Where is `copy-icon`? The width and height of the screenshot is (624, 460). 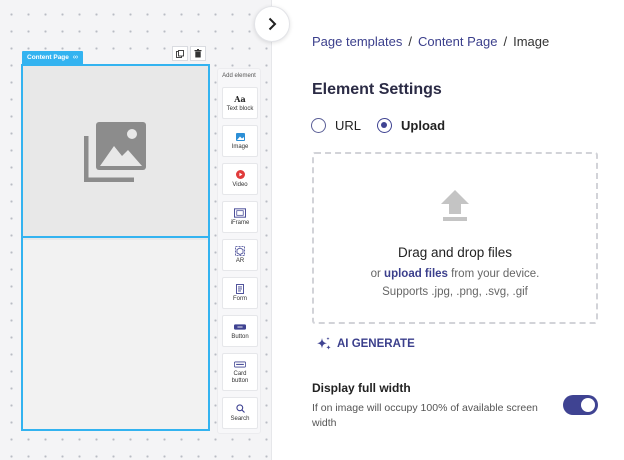 copy-icon is located at coordinates (180, 53).